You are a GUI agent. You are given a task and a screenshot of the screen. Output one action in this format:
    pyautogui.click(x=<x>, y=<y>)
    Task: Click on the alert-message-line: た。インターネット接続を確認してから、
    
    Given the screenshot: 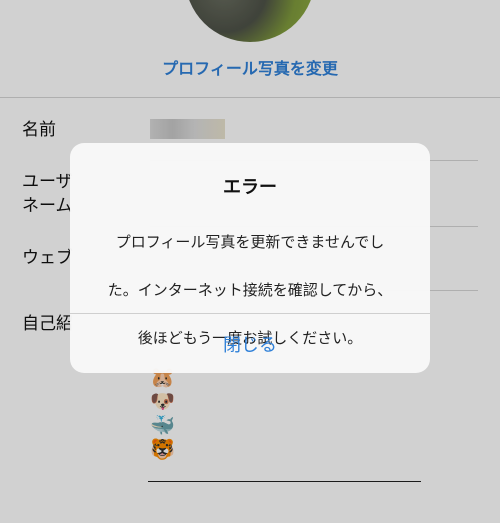 What is the action you would take?
    pyautogui.click(x=250, y=290)
    